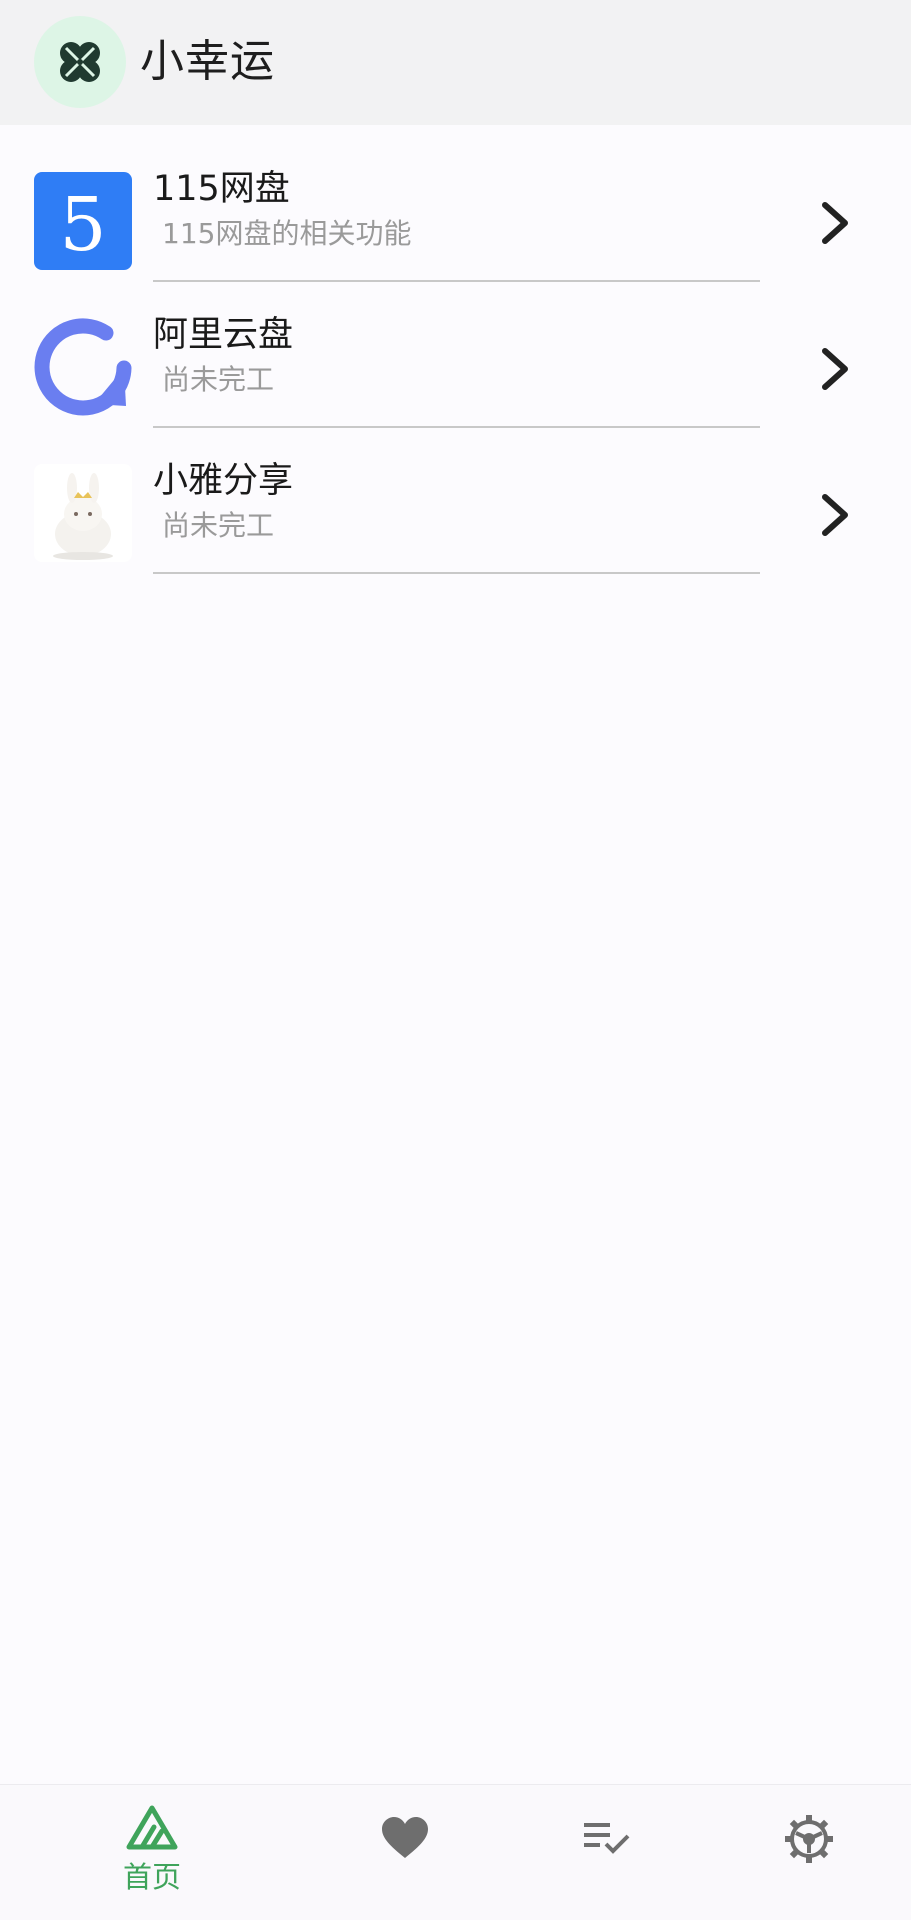  Describe the element at coordinates (221, 189) in the screenshot. I see `item-title: 115网盘` at that location.